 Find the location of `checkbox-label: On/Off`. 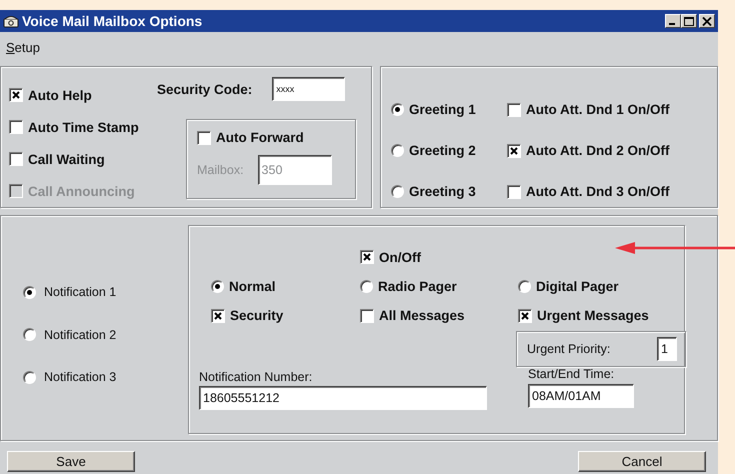

checkbox-label: On/Off is located at coordinates (400, 257).